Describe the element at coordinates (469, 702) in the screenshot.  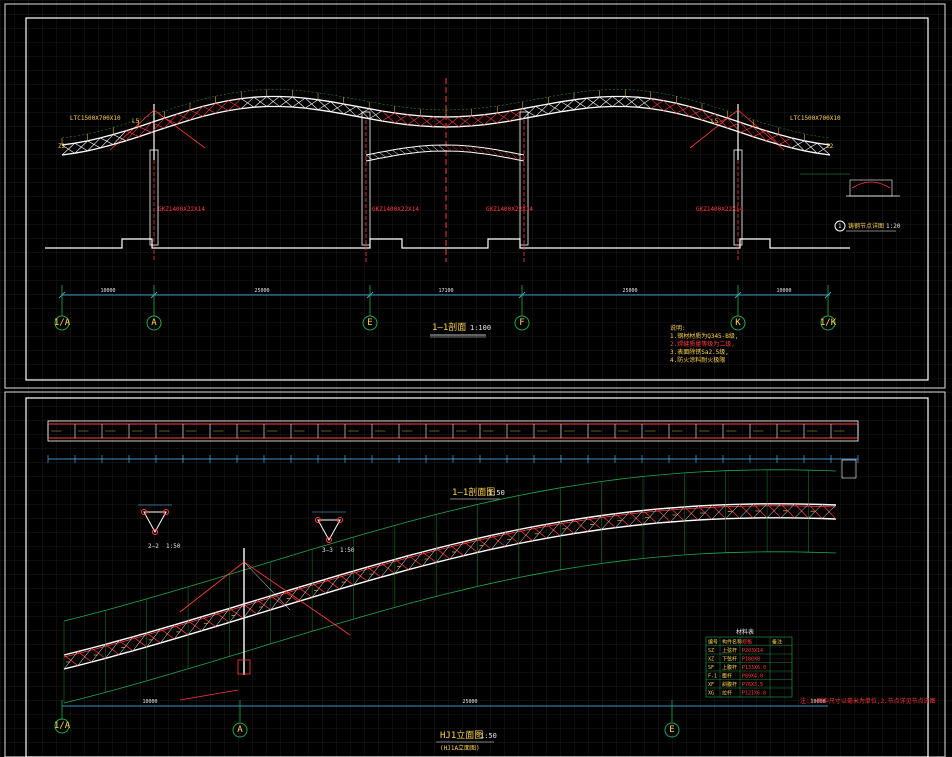
I see `bottom-dim-2: 25000` at that location.